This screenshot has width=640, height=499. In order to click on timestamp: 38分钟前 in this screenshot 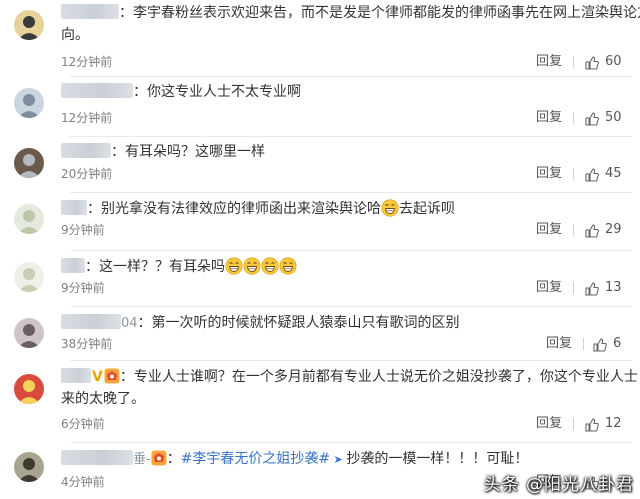, I will do `click(87, 344)`.